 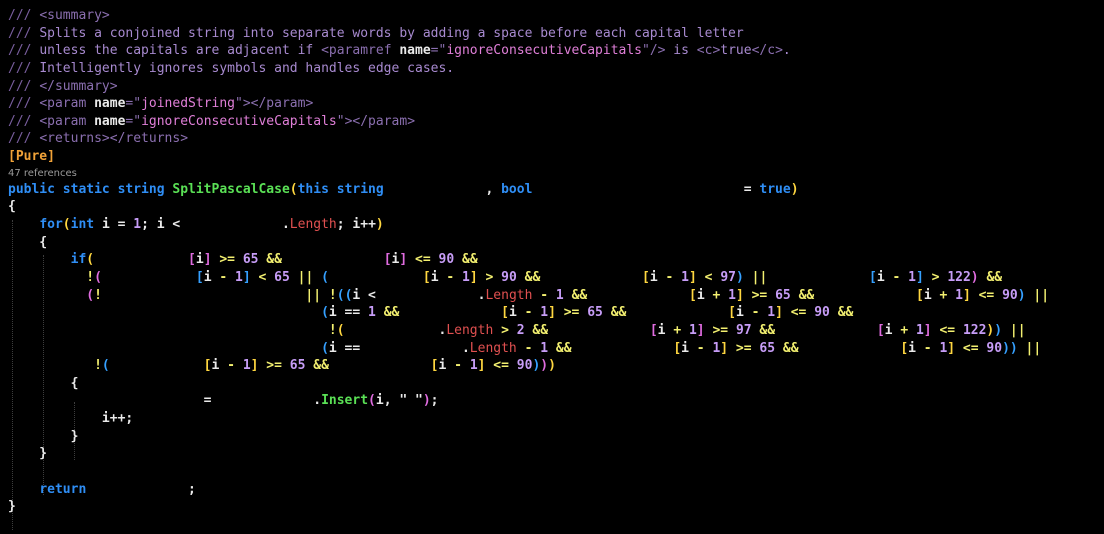 I want to click on code-token: ,, so click(x=493, y=189).